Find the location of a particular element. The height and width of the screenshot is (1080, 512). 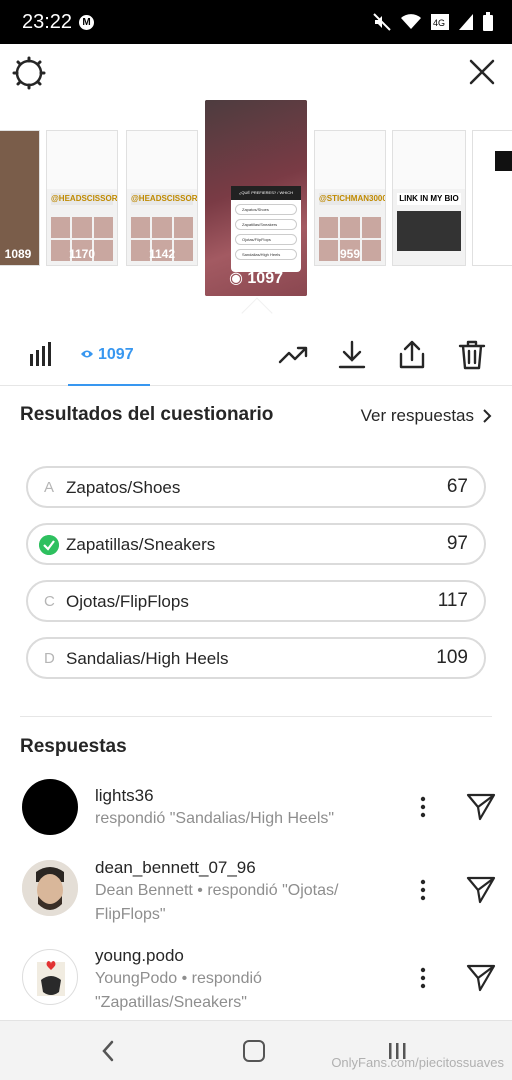

mute-icon is located at coordinates (382, 22).